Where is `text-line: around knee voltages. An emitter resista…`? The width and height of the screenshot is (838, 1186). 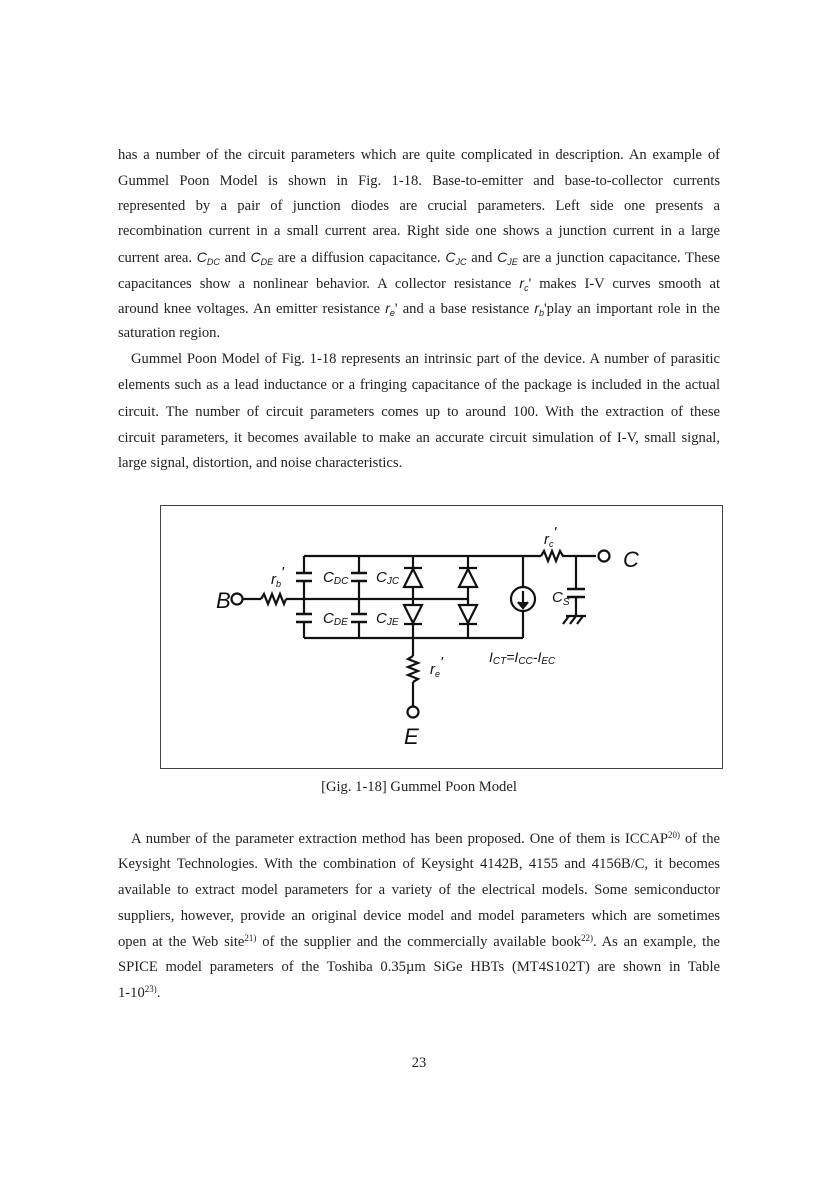
text-line: around knee voltages. An emitter resista… is located at coordinates (419, 310).